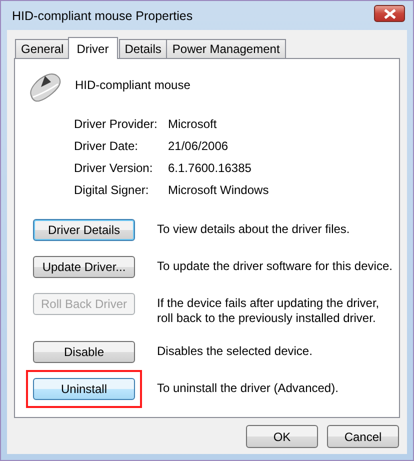 The height and width of the screenshot is (461, 414). I want to click on property-value: 21/06/2006, so click(199, 146).